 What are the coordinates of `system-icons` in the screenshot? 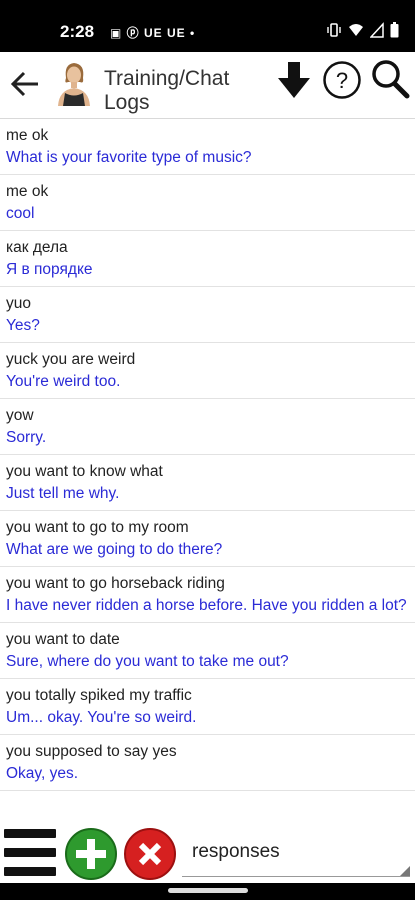 It's located at (362, 30).